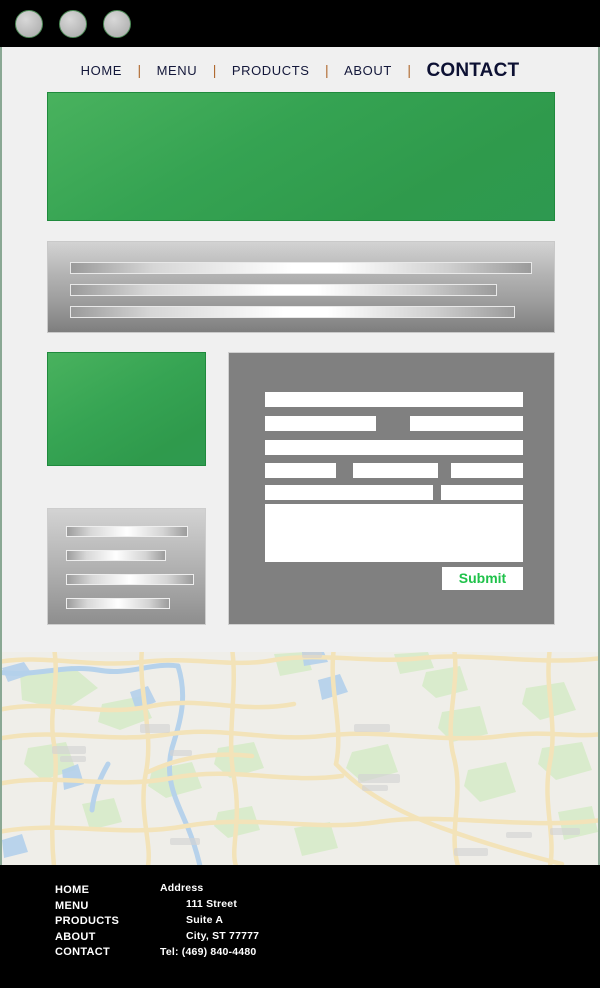 The image size is (600, 988). What do you see at coordinates (205, 920) in the screenshot?
I see `address-line-2: Suite A` at bounding box center [205, 920].